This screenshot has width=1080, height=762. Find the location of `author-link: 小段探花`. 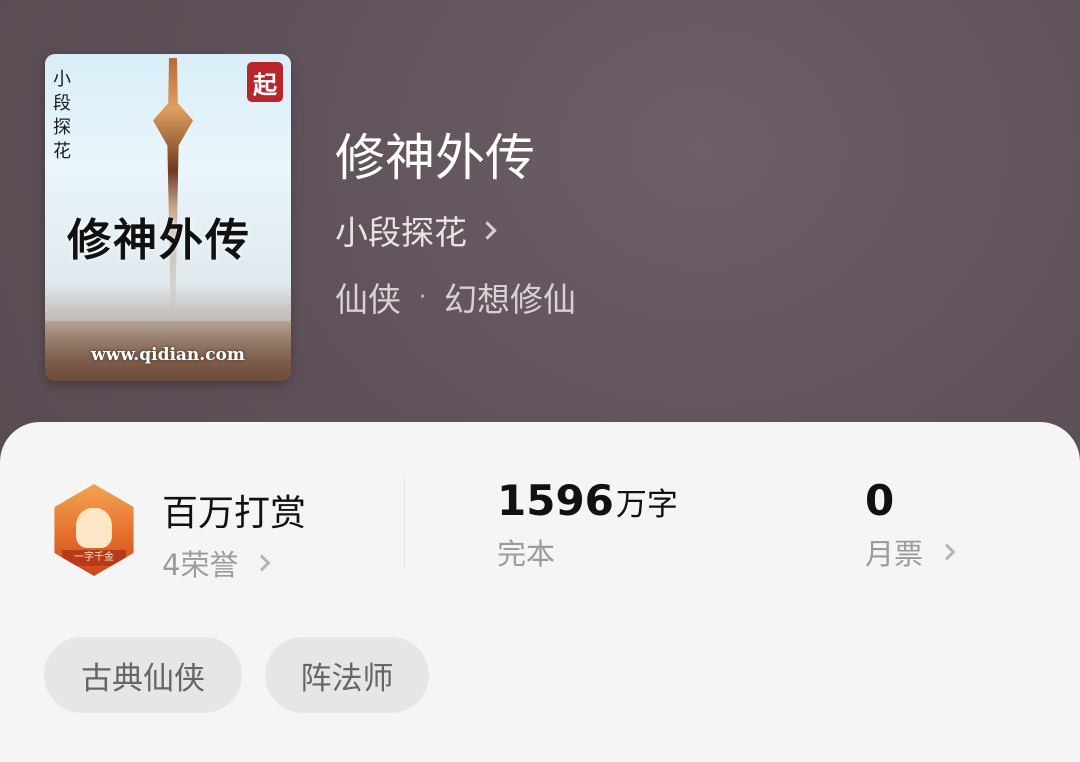

author-link: 小段探花 is located at coordinates (416, 230).